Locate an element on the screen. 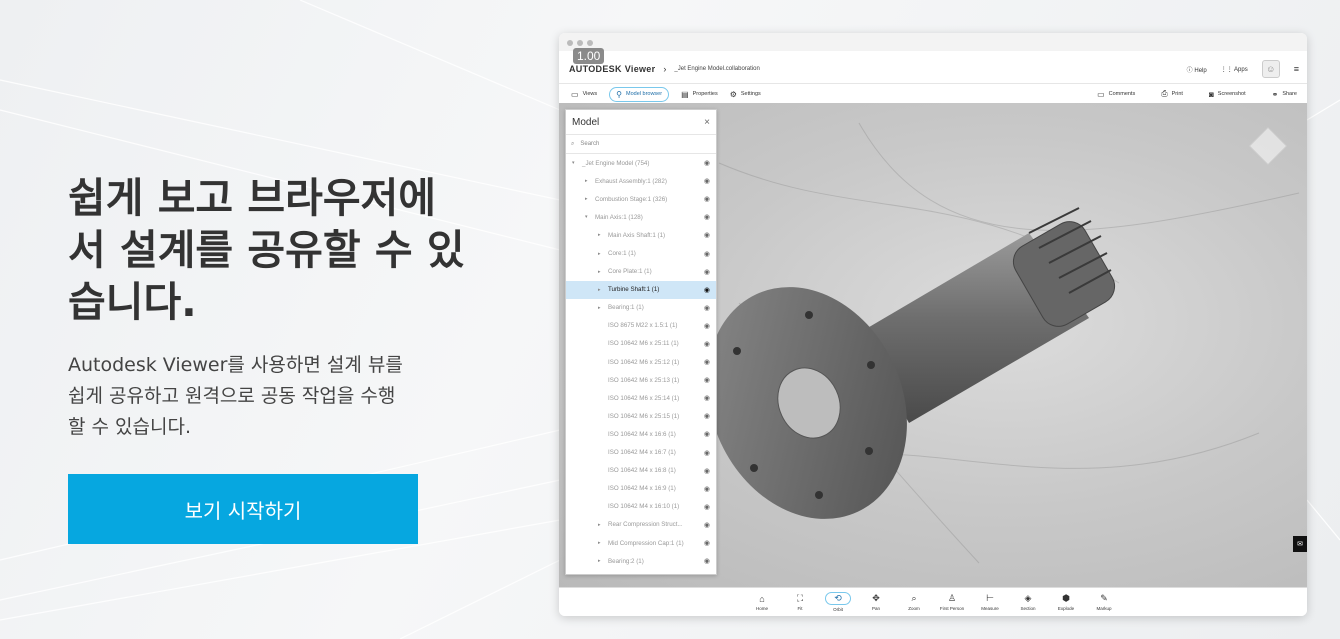  tree-row: ▸ Bearing:1 (1) ◉ is located at coordinates (641, 308).